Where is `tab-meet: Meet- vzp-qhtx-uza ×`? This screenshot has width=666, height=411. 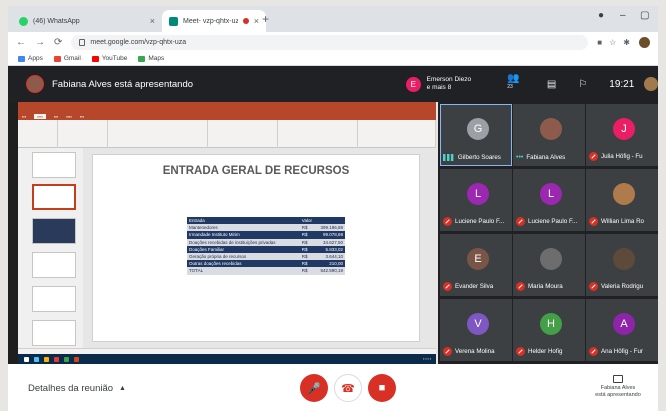 tab-meet: Meet- vzp-qhtx-uza × is located at coordinates (214, 21).